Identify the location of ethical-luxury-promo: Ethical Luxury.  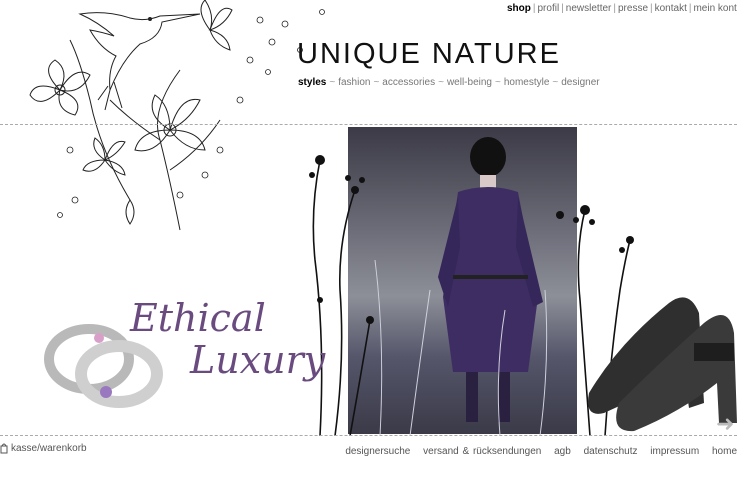
(184, 354).